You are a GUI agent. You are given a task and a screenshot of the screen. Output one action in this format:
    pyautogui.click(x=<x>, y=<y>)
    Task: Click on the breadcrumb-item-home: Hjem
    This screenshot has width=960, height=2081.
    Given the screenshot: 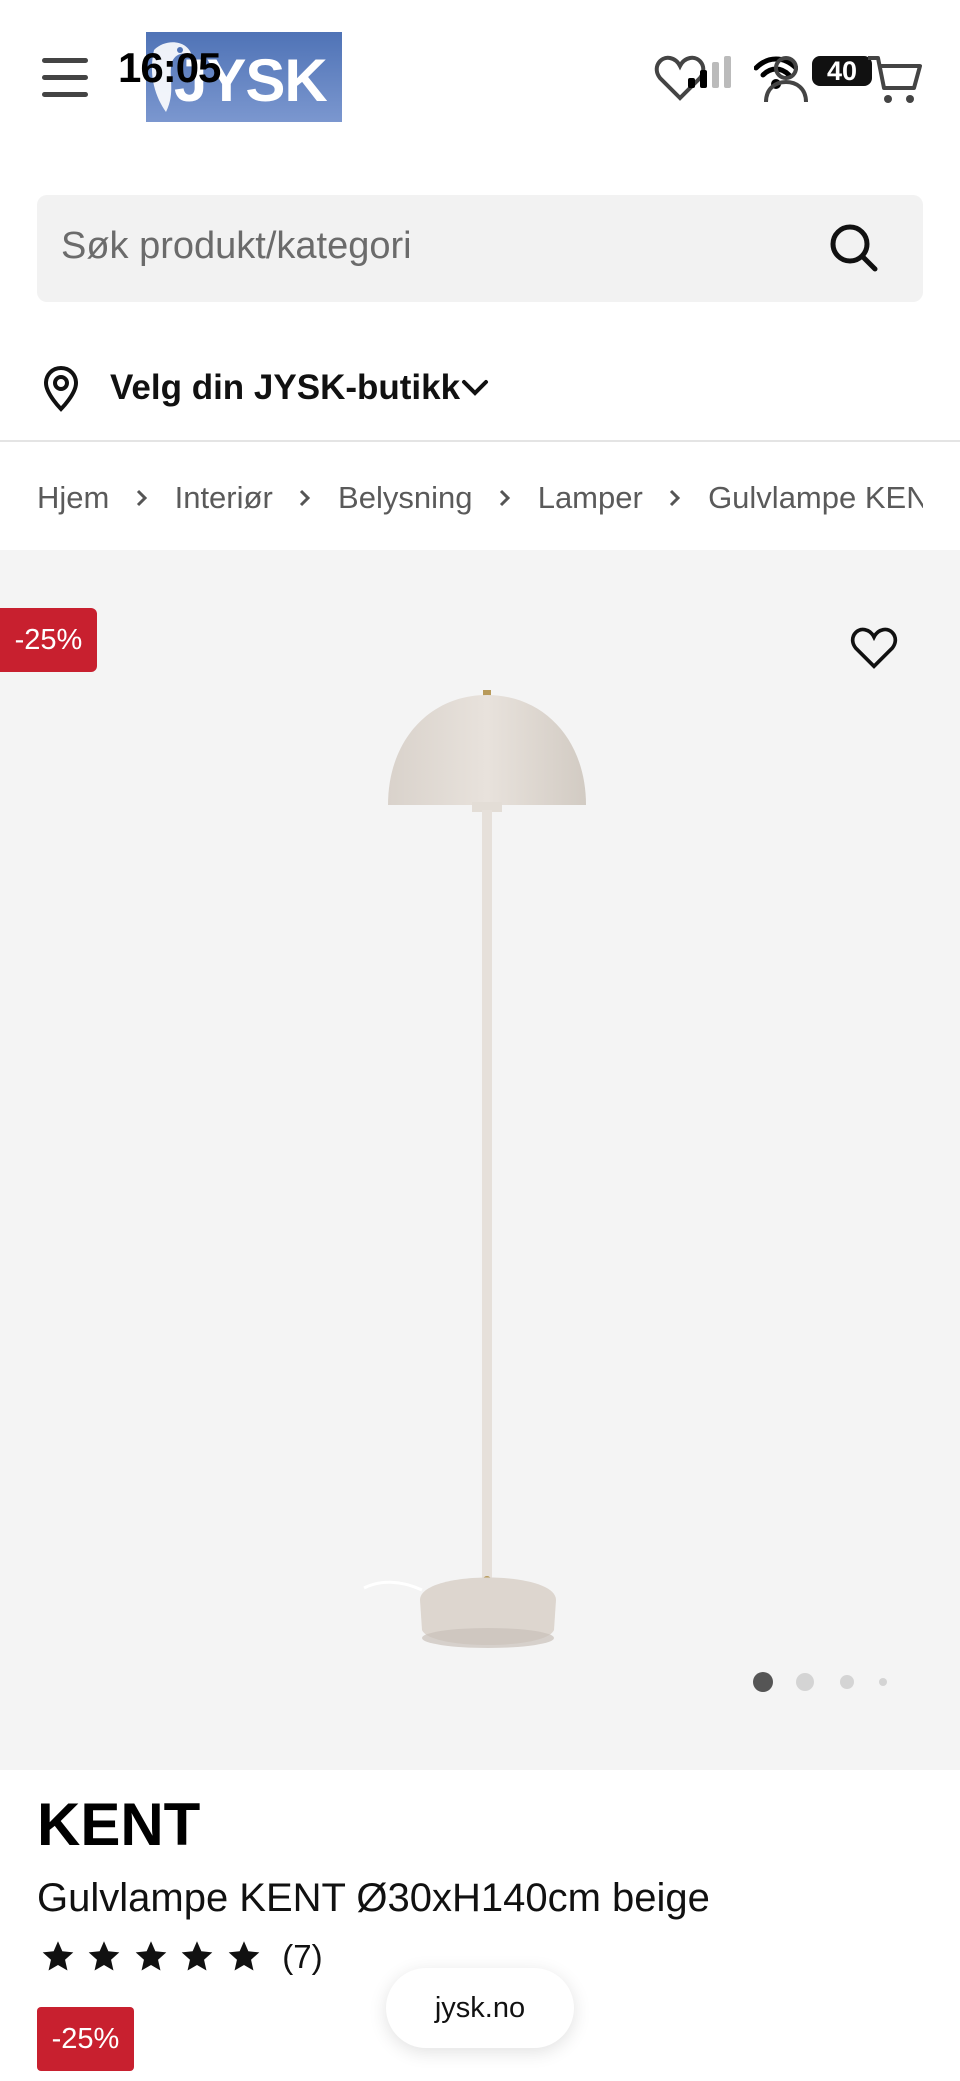 What is the action you would take?
    pyautogui.click(x=73, y=498)
    